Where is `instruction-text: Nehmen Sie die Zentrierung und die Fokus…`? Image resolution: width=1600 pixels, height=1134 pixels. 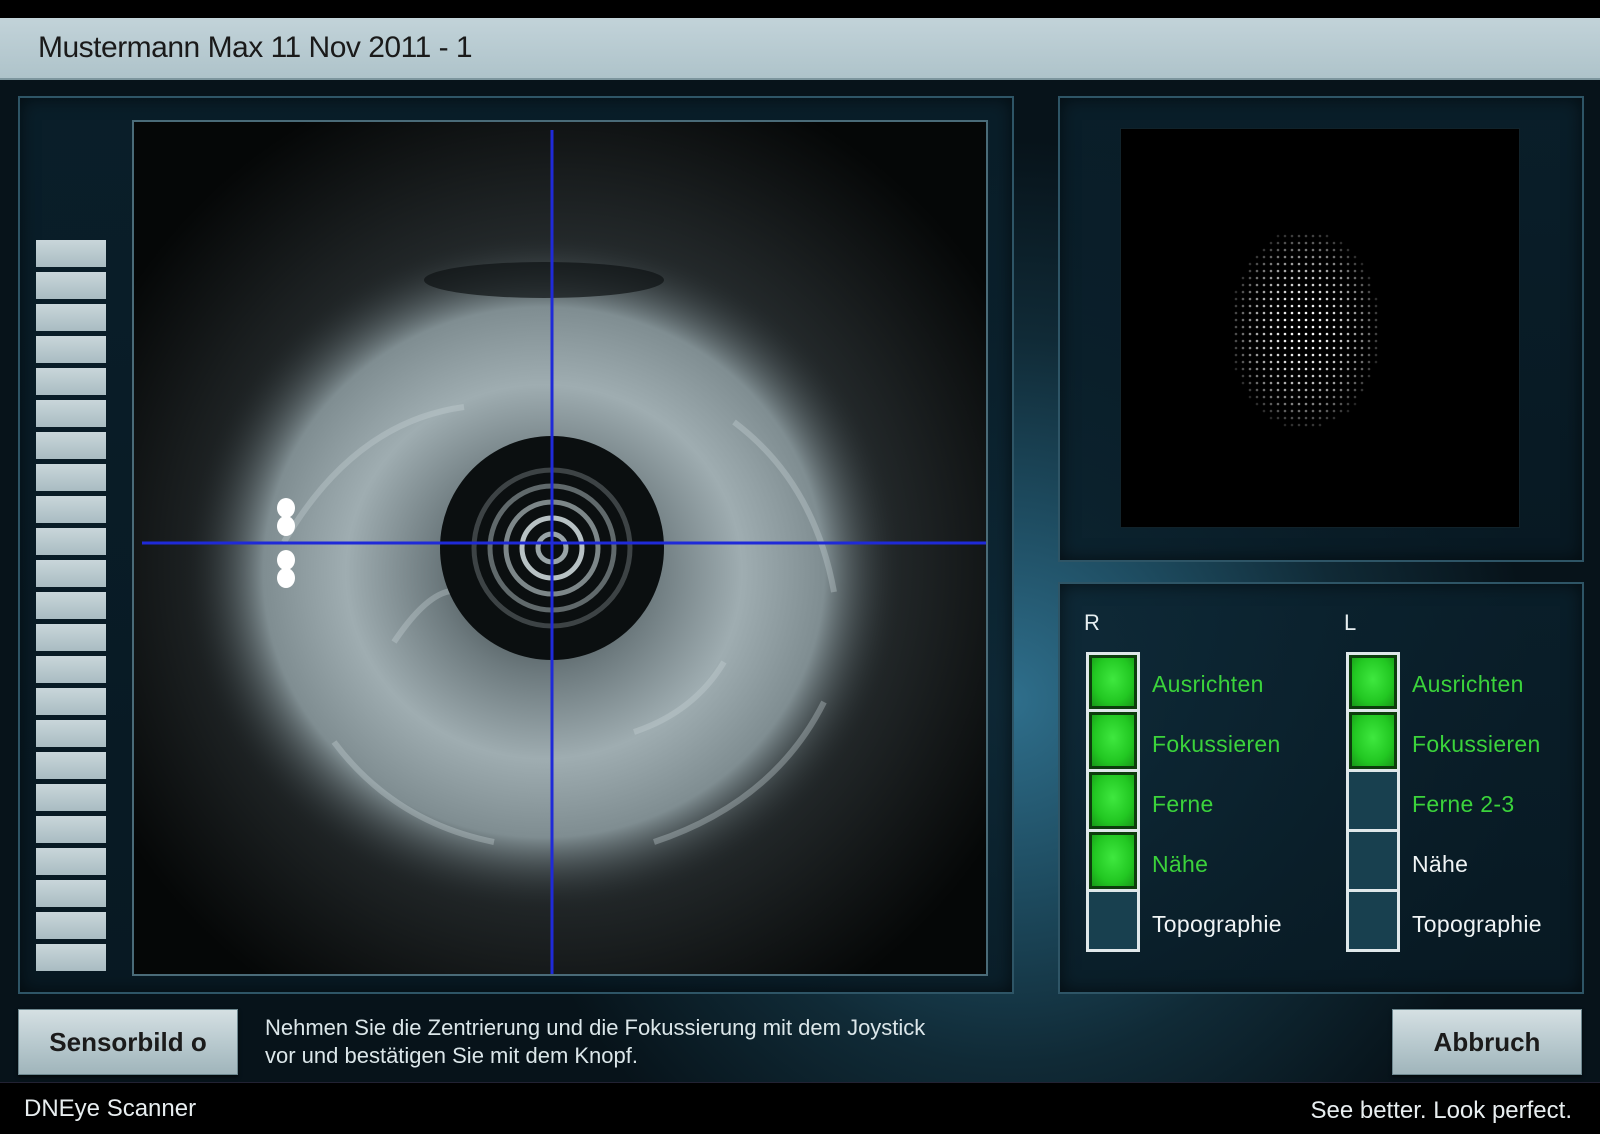 instruction-text: Nehmen Sie die Zentrierung und die Fokus… is located at coordinates (645, 1042).